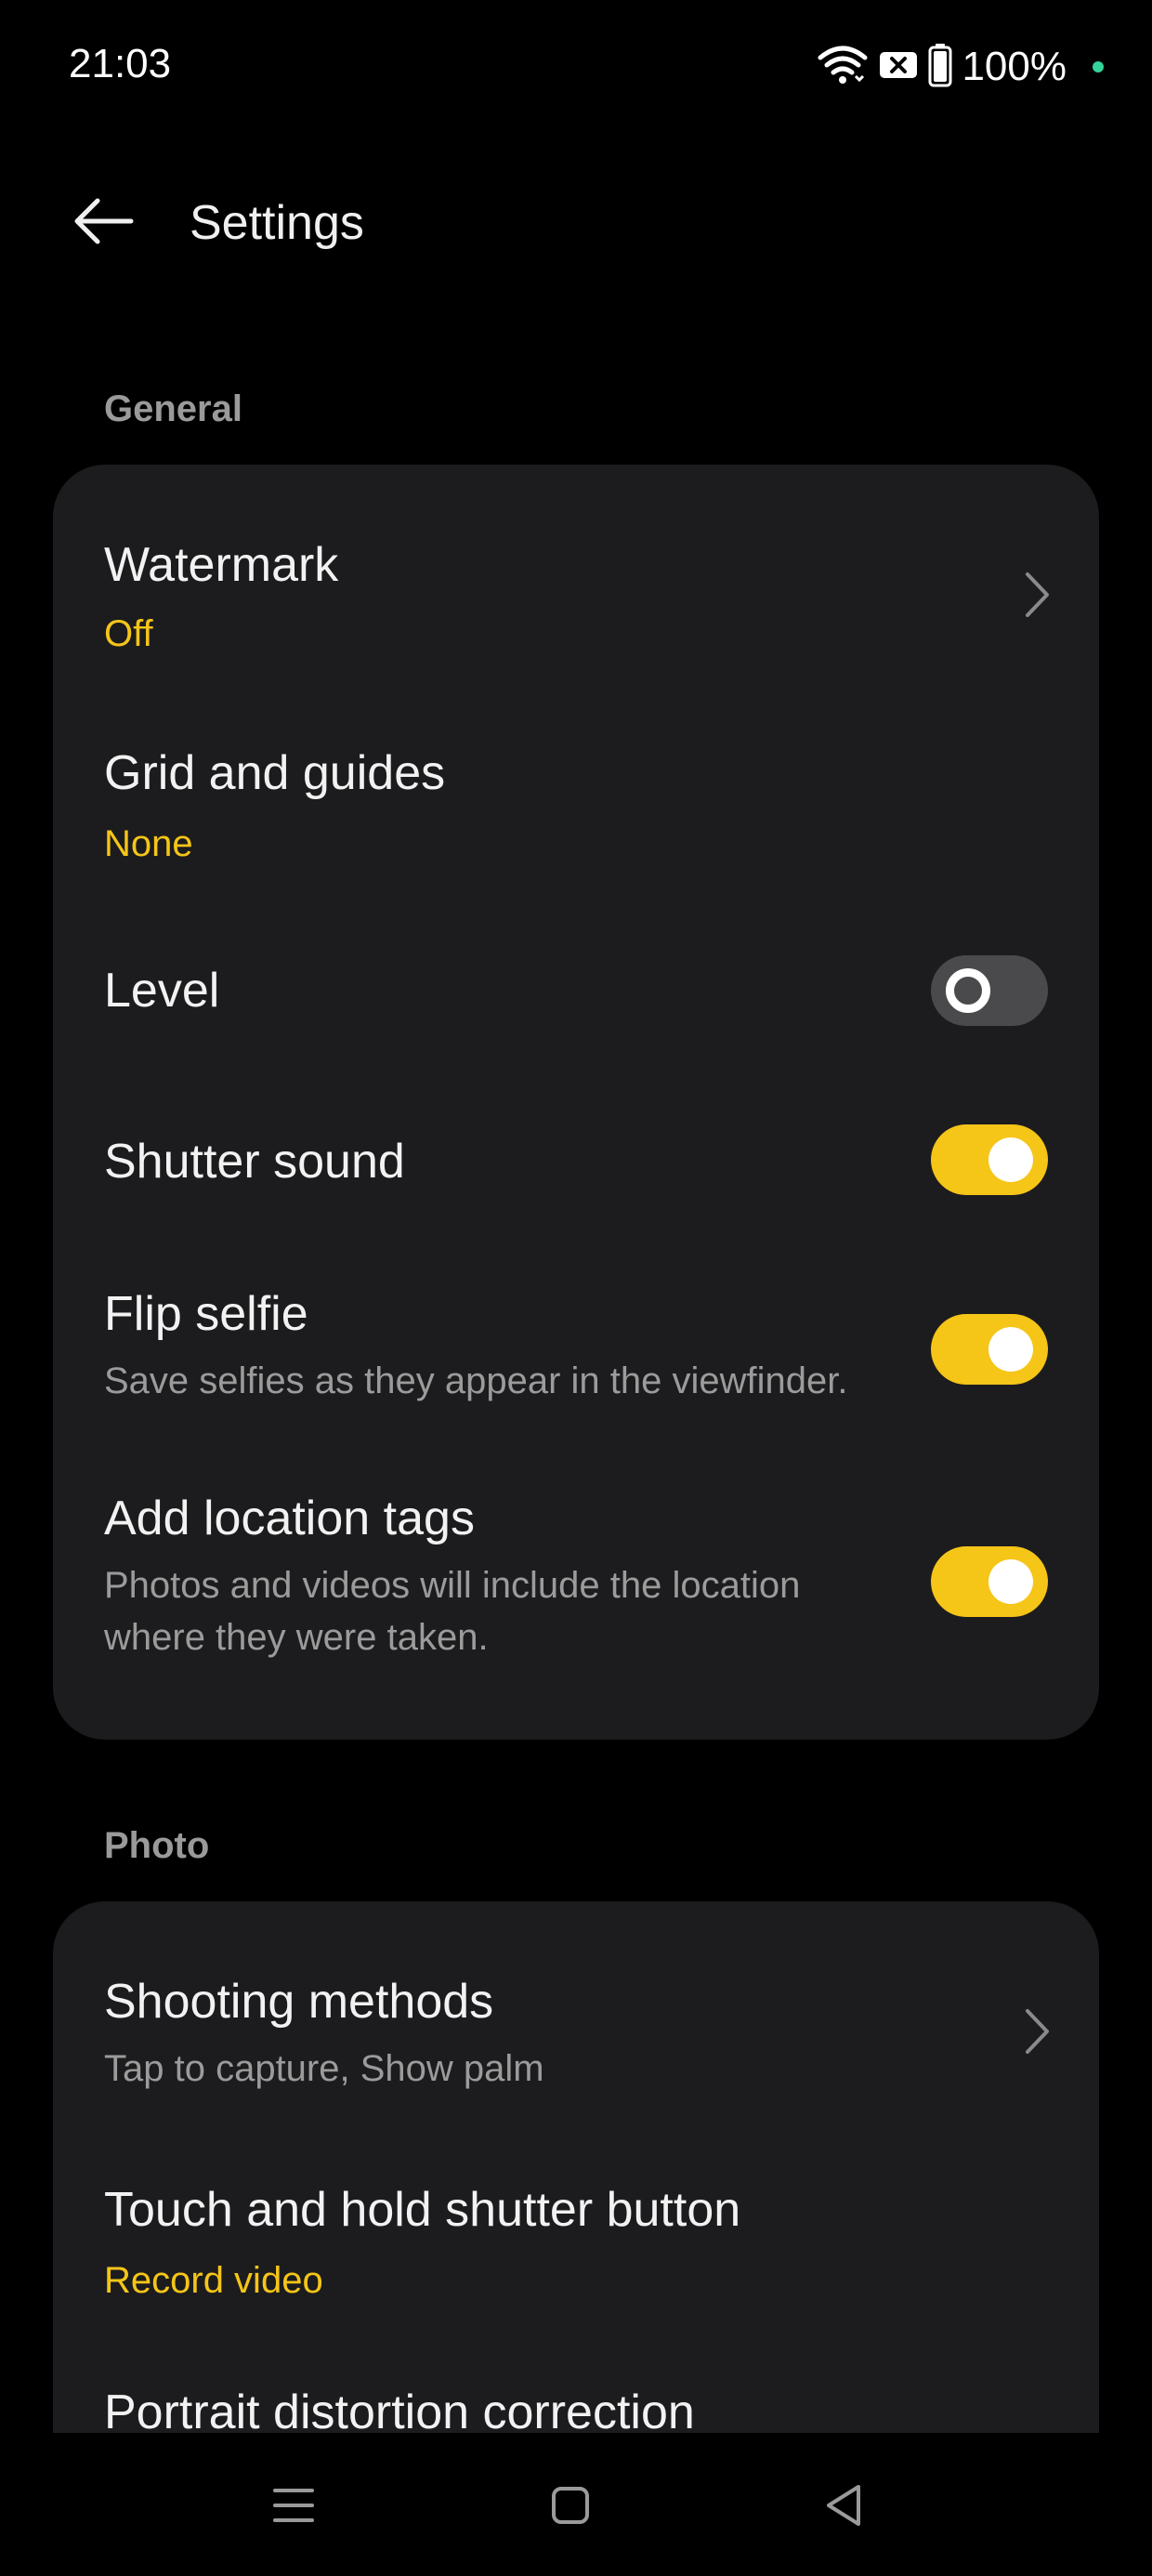 This screenshot has height=2576, width=1152. Describe the element at coordinates (296, 1637) in the screenshot. I see `description-line: where they were taken.` at that location.